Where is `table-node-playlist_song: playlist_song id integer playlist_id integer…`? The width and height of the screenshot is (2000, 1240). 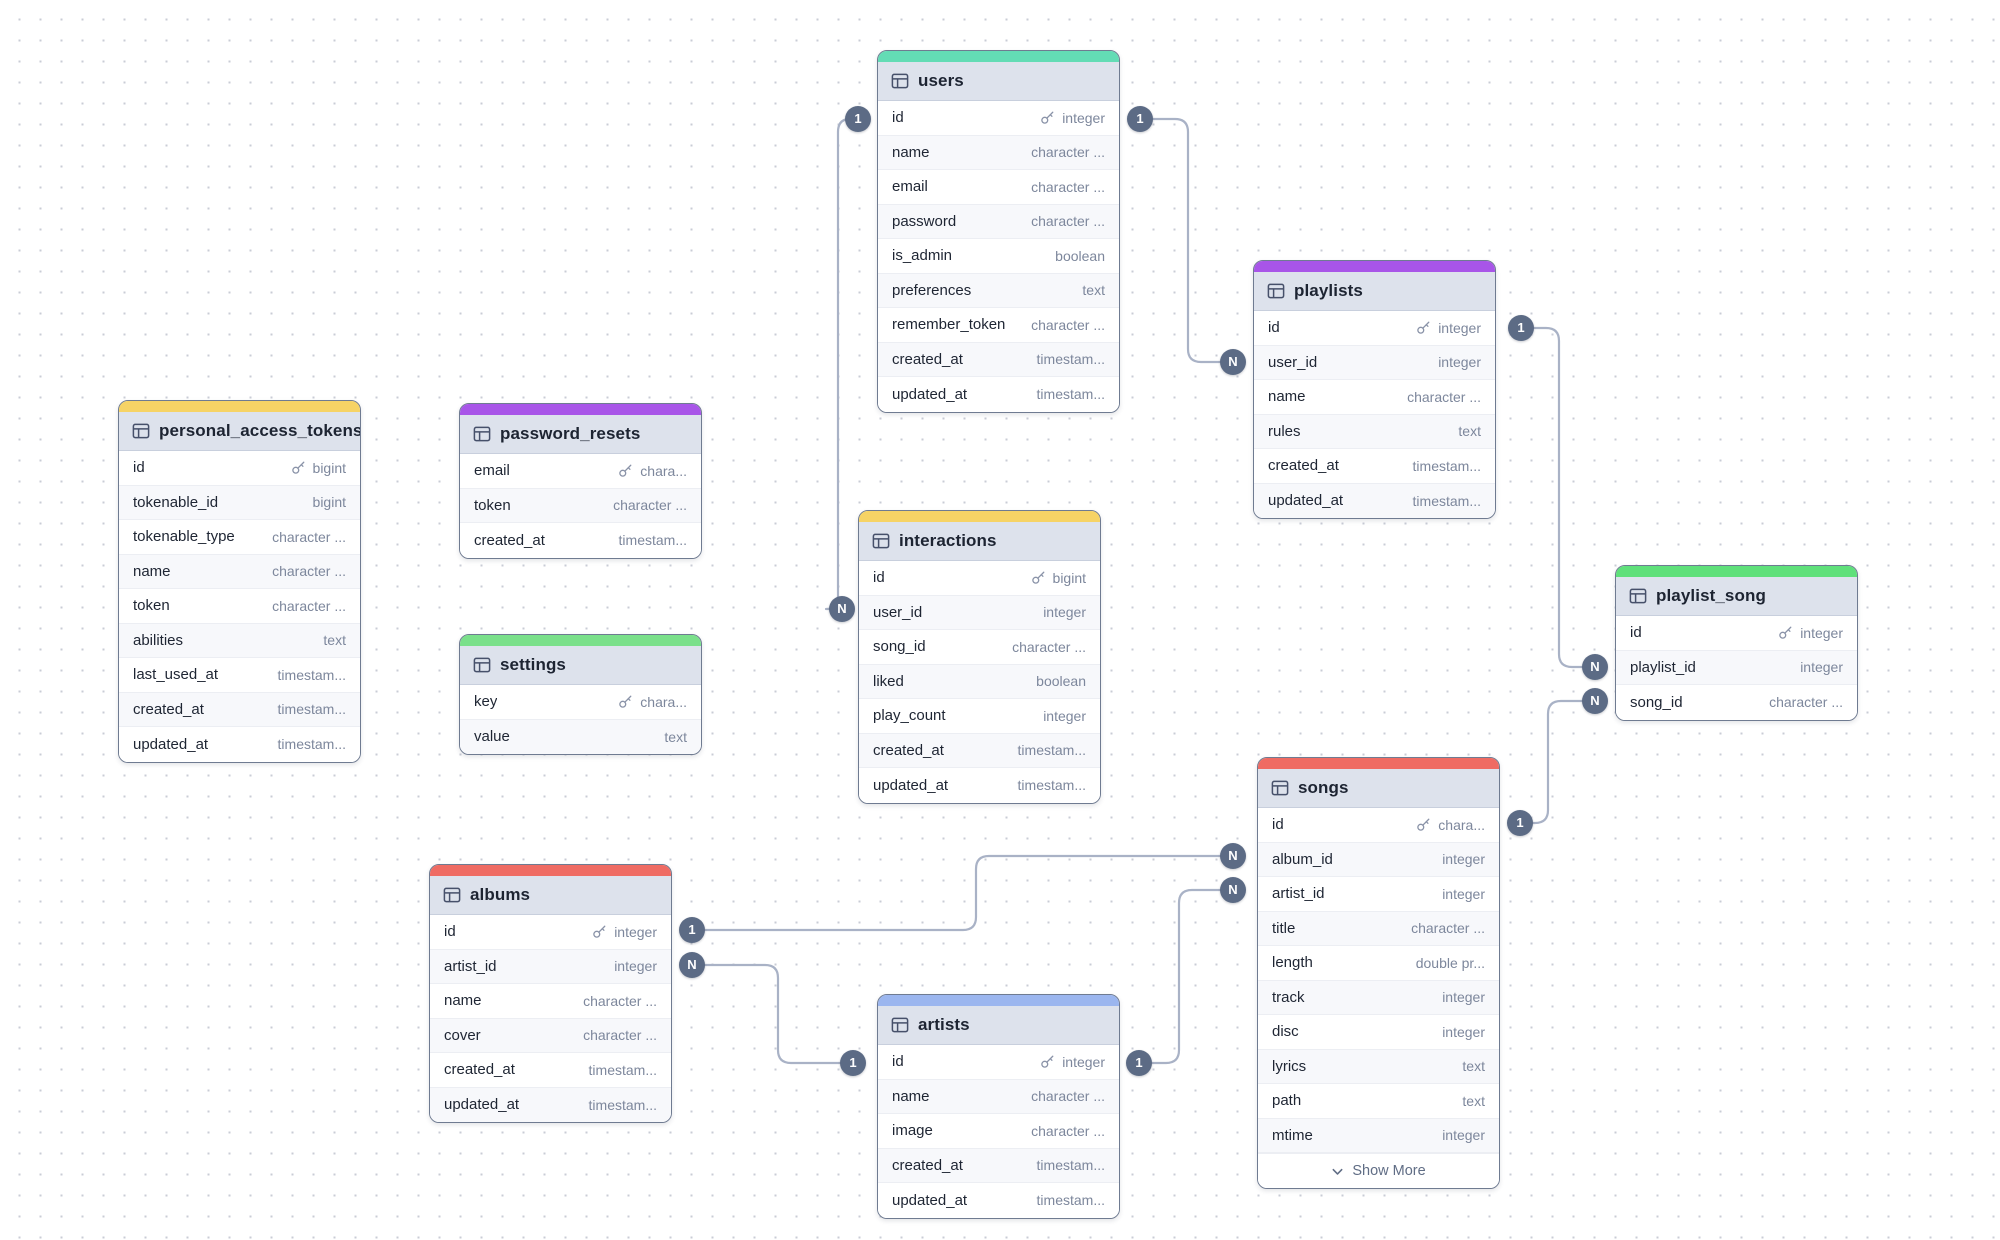
table-node-playlist_song: playlist_song id integer playlist_id integer… is located at coordinates (1736, 643).